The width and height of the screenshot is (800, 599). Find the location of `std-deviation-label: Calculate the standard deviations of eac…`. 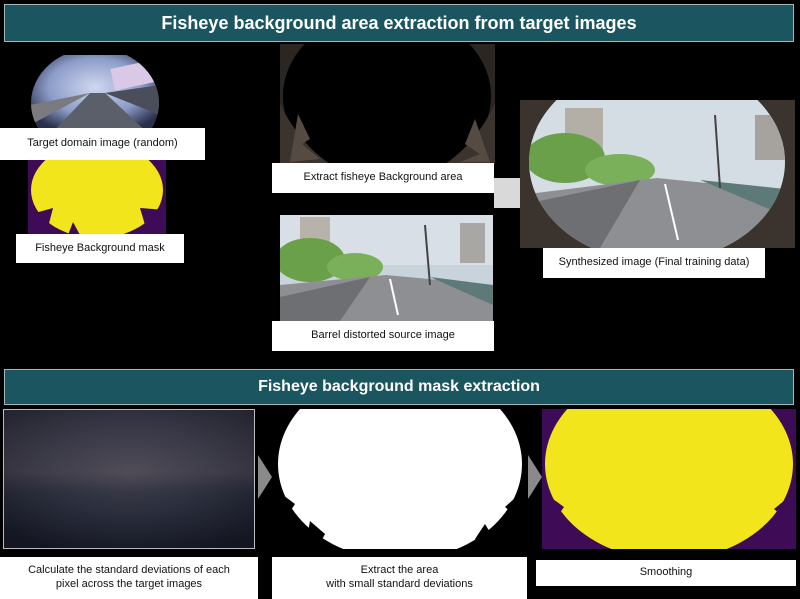

std-deviation-label: Calculate the standard deviations of eac… is located at coordinates (129, 578).